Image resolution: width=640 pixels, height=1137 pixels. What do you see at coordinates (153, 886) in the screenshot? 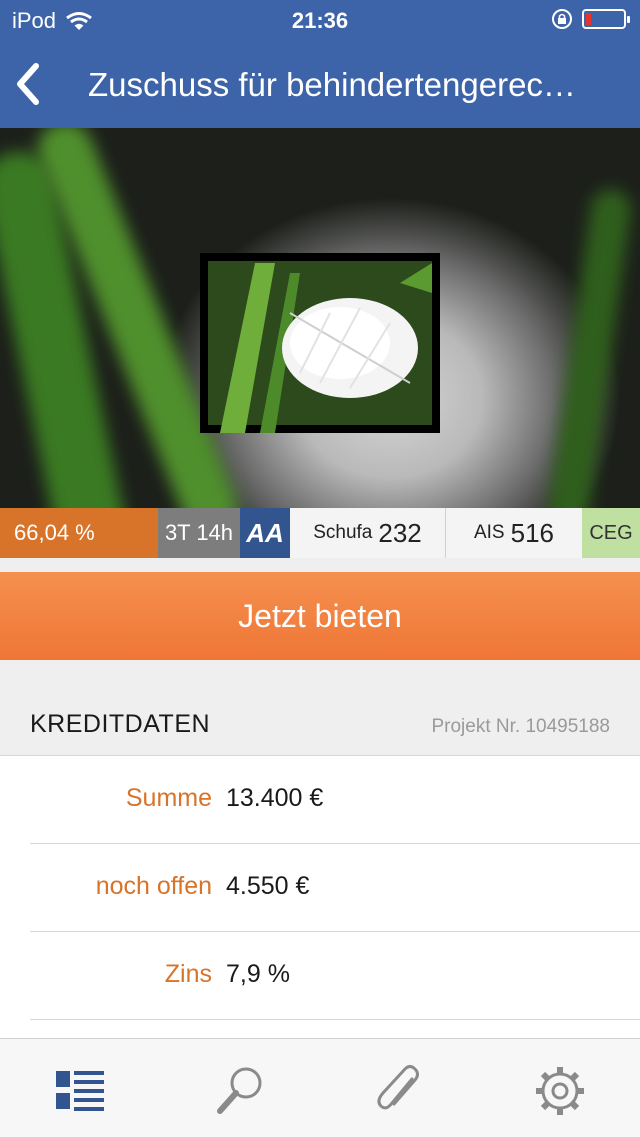
I see `row-label: noch offen` at bounding box center [153, 886].